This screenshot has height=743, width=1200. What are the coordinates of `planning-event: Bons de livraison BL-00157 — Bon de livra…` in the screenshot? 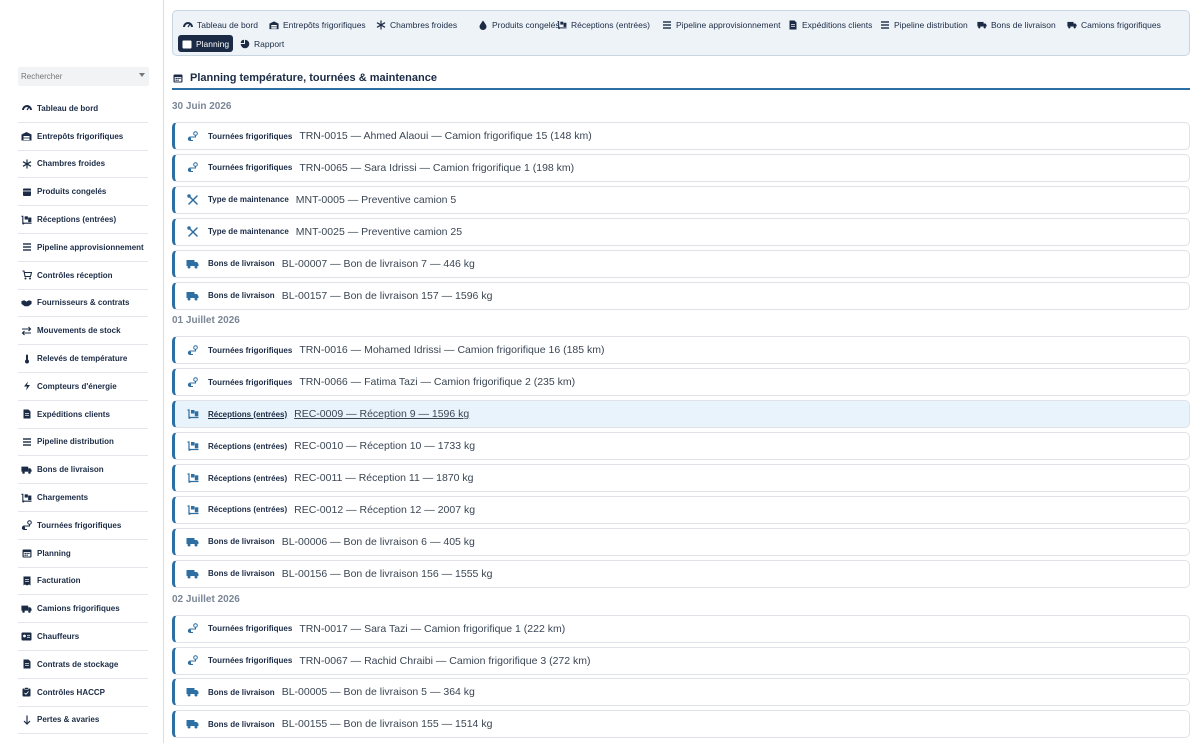 It's located at (681, 295).